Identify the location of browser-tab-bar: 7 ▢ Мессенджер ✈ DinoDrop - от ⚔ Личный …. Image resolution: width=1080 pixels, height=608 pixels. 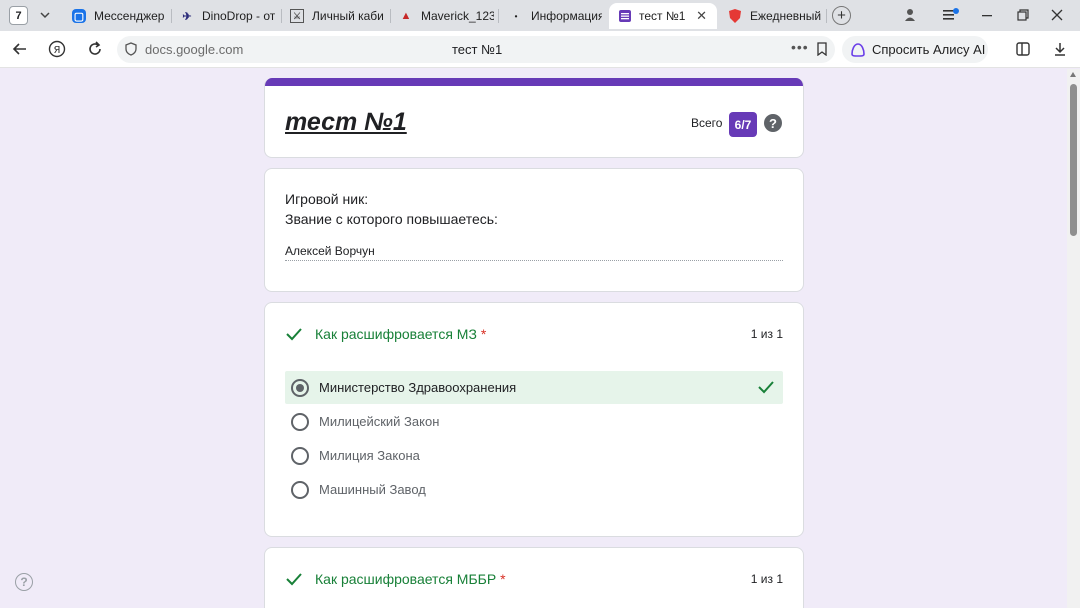
(540, 15).